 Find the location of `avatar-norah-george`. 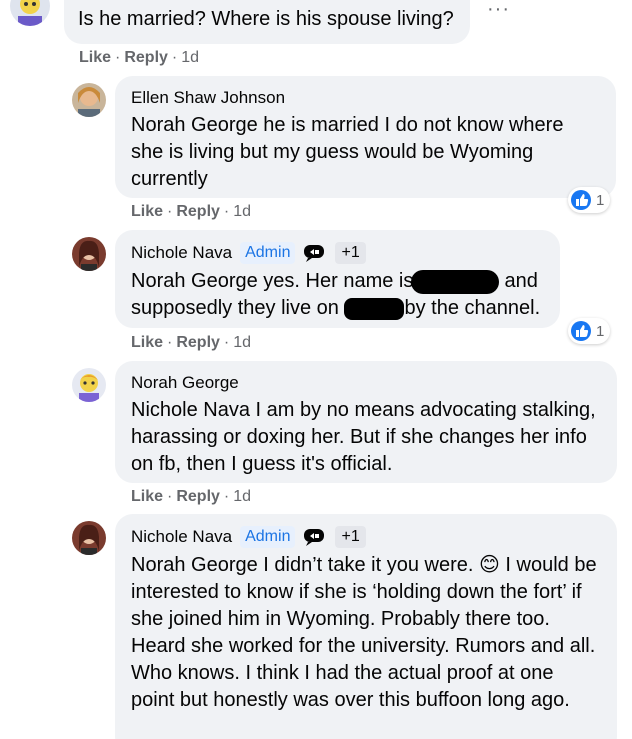

avatar-norah-george is located at coordinates (89, 385).